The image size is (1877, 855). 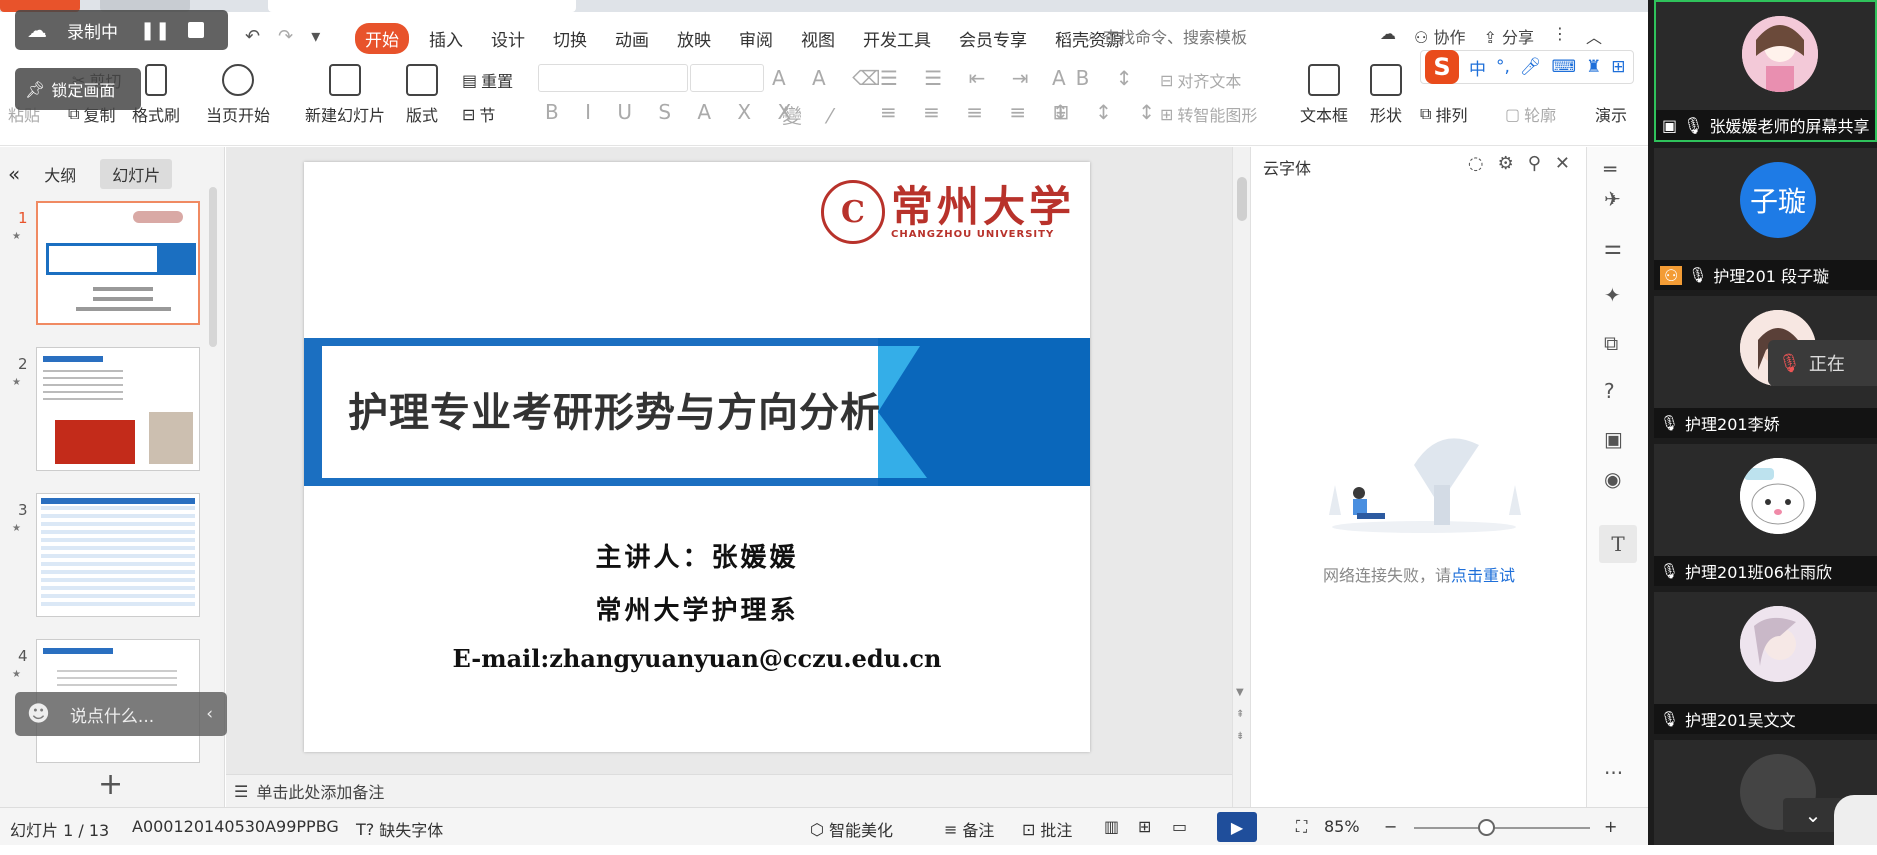 What do you see at coordinates (831, 78) in the screenshot?
I see `font-size-adjust-icons: A A ⌫` at bounding box center [831, 78].